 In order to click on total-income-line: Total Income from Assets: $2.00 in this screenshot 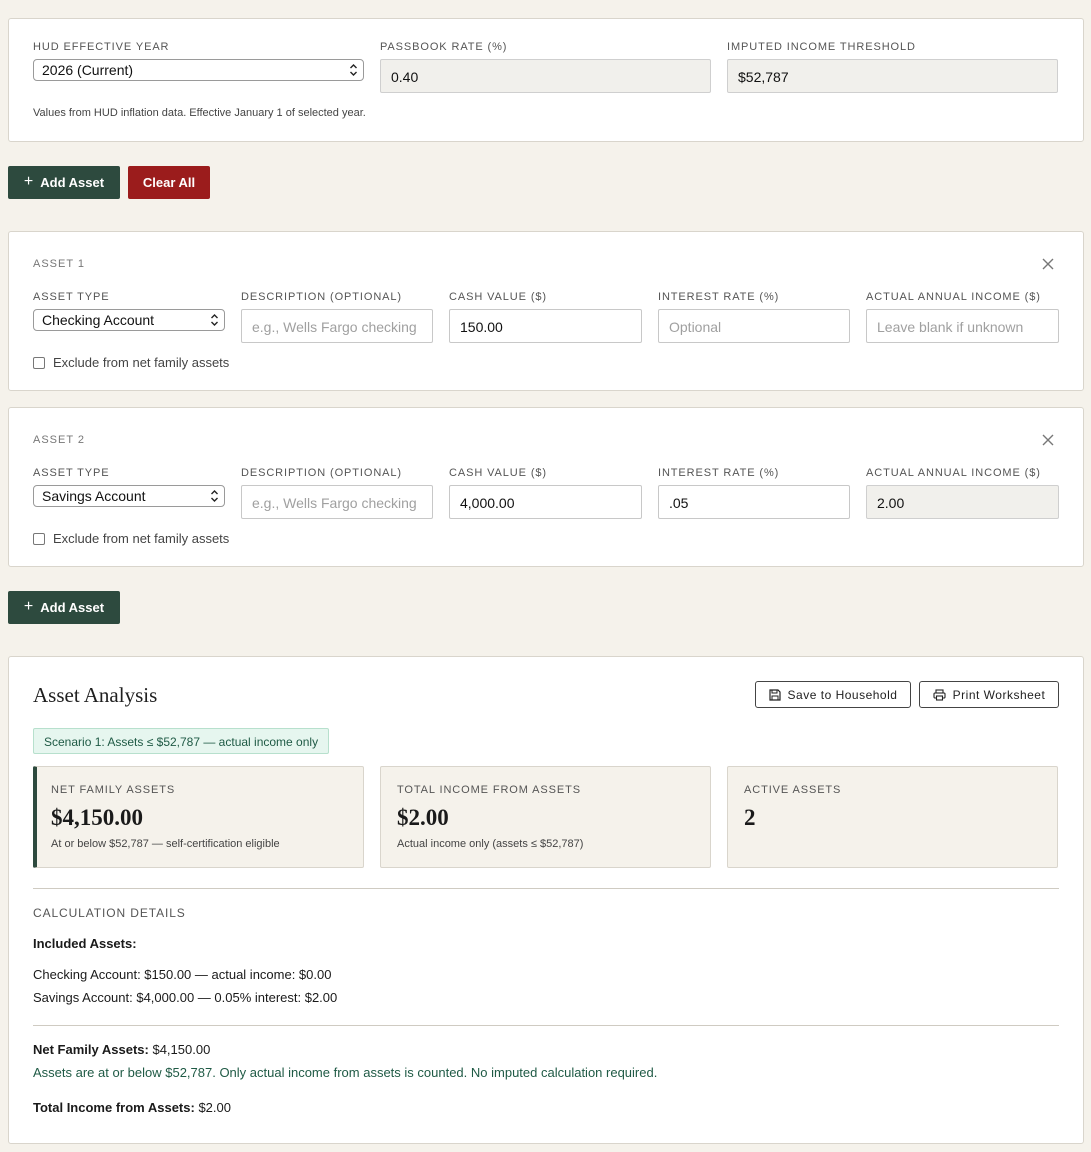, I will do `click(132, 1107)`.